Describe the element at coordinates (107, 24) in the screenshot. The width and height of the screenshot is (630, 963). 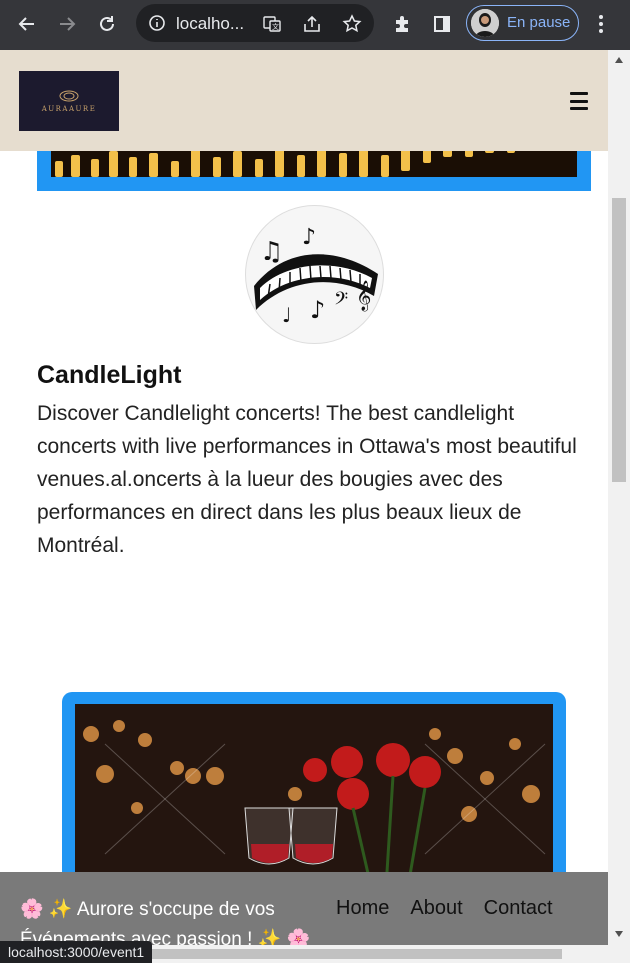
I see `reload-icon` at that location.